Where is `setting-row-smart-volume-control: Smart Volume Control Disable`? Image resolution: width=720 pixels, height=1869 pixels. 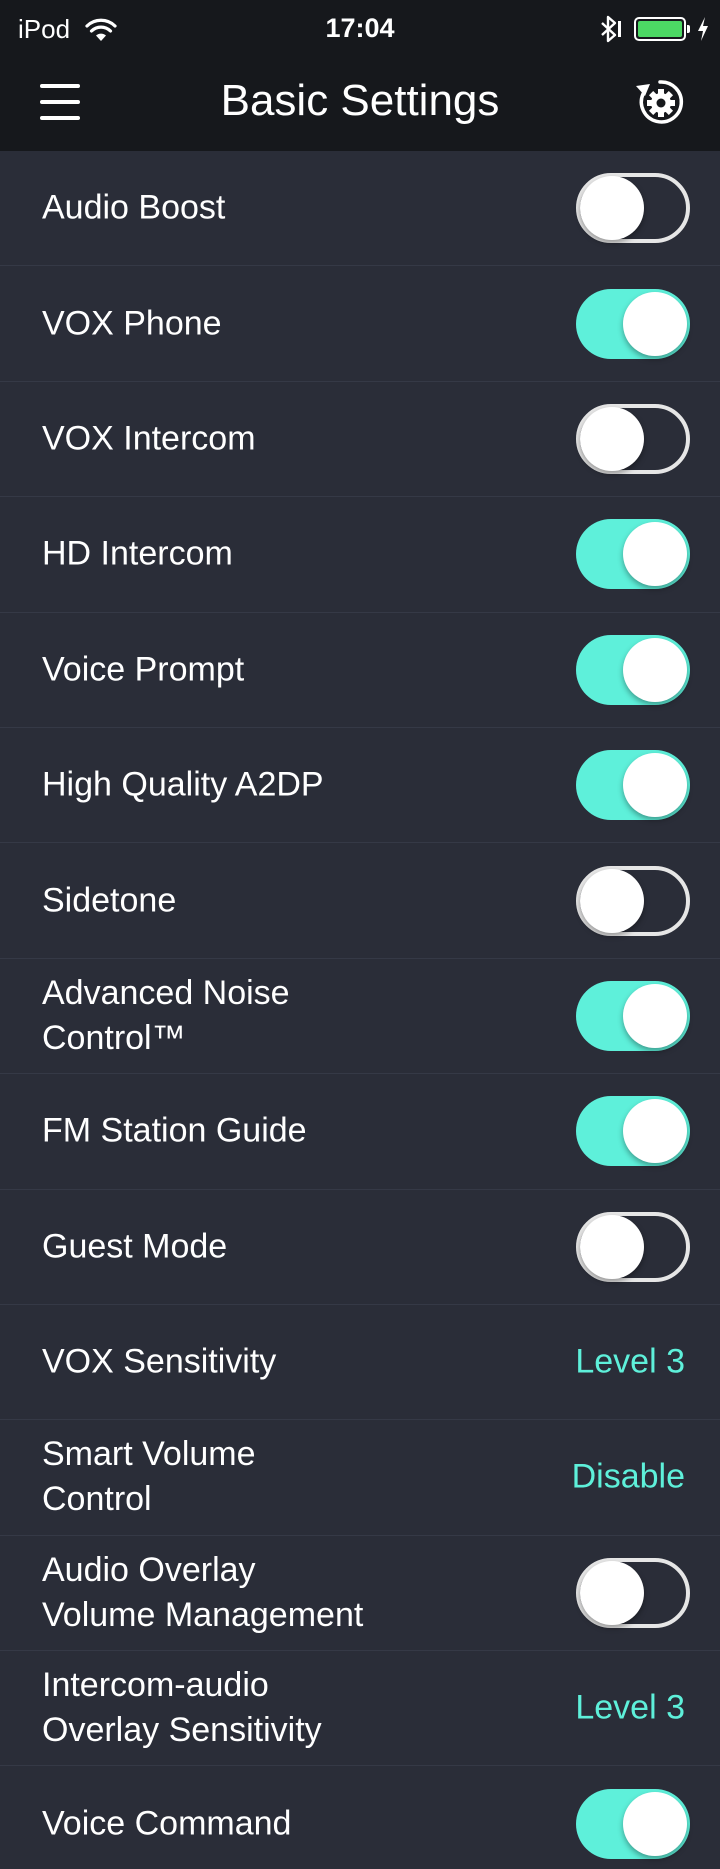
setting-row-smart-volume-control: Smart Volume Control Disable is located at coordinates (360, 1478).